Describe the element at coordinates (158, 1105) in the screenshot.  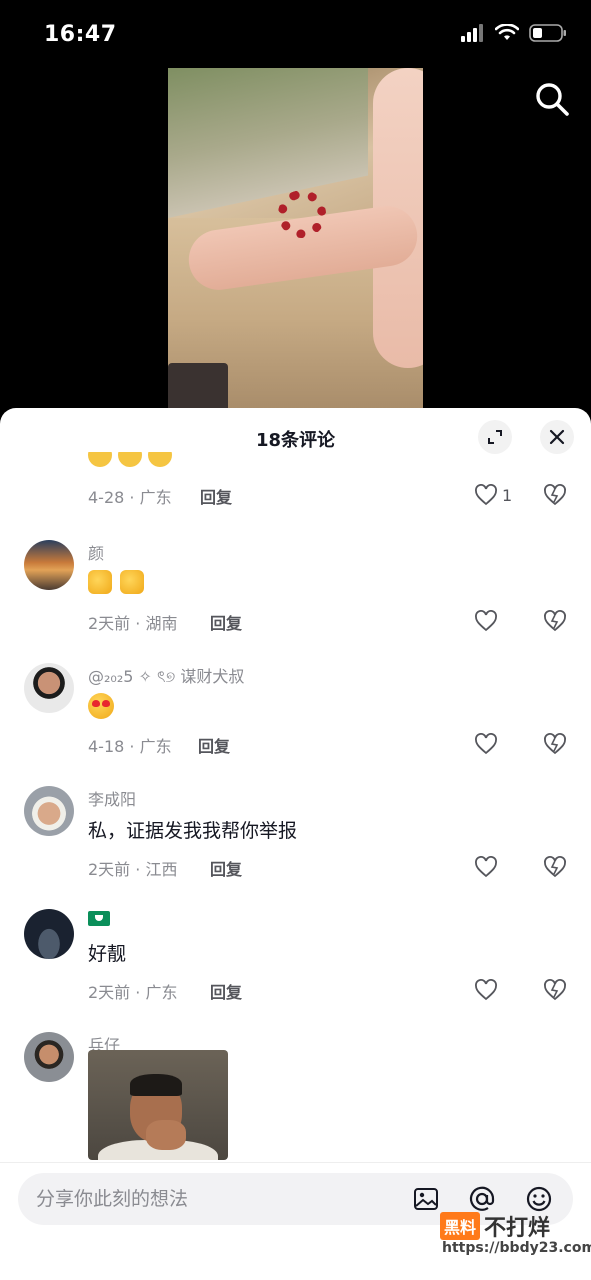
I see `comment-photo` at that location.